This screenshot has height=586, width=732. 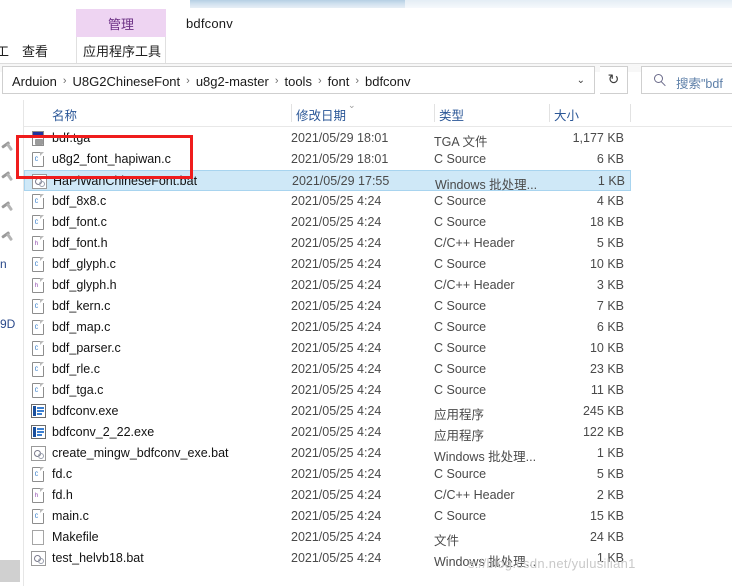 What do you see at coordinates (603, 411) in the screenshot?
I see `file-size-cell: 245 KB` at bounding box center [603, 411].